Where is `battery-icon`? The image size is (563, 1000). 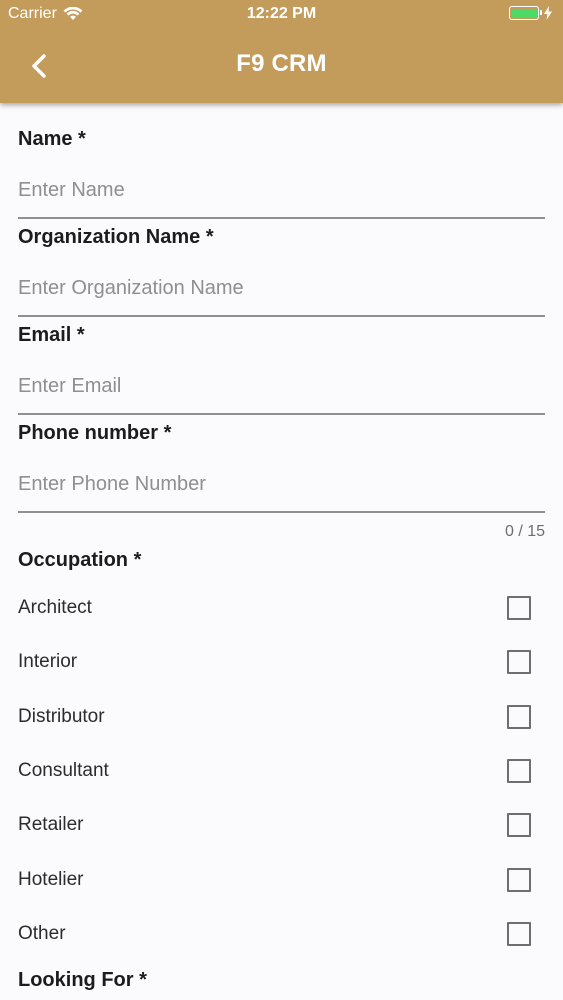
battery-icon is located at coordinates (525, 13).